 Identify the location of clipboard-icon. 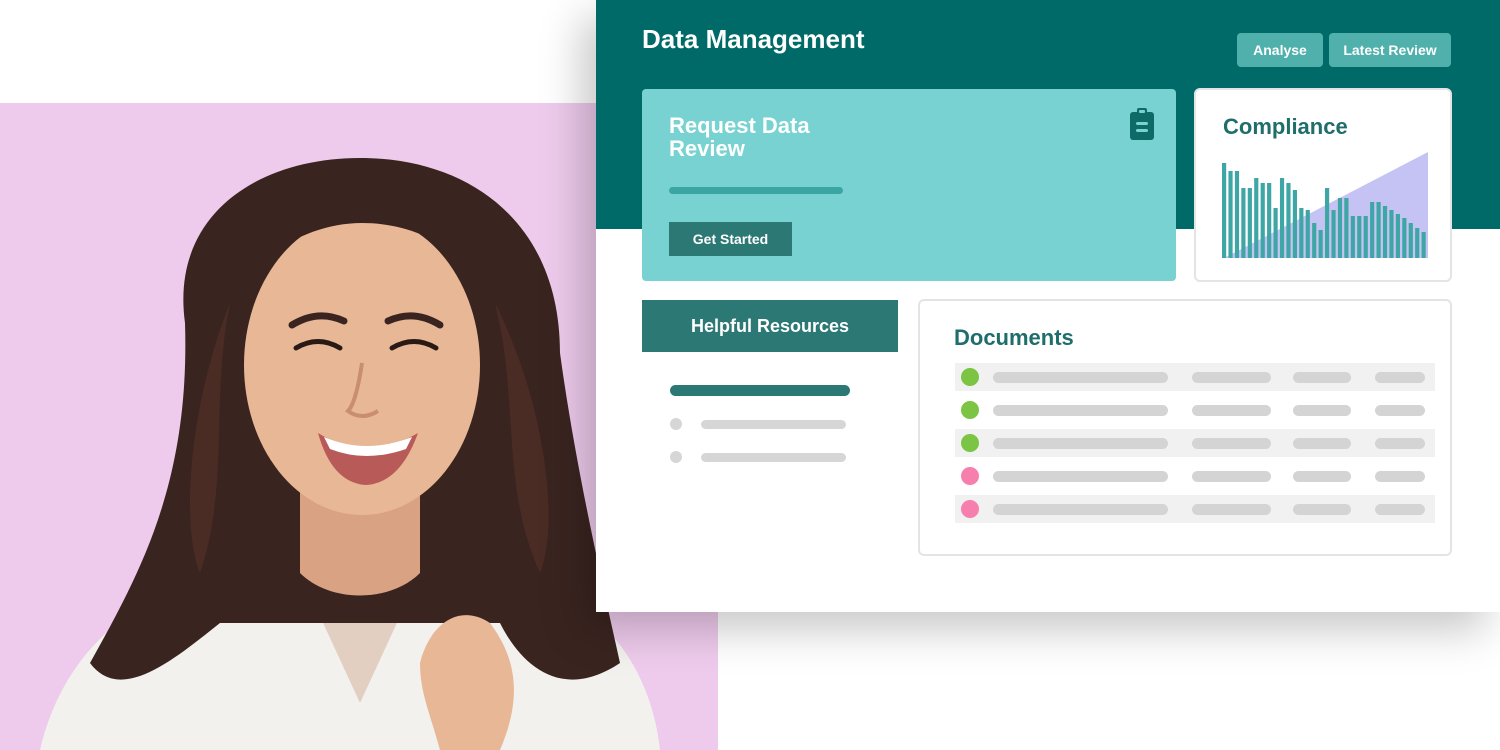
(1142, 124).